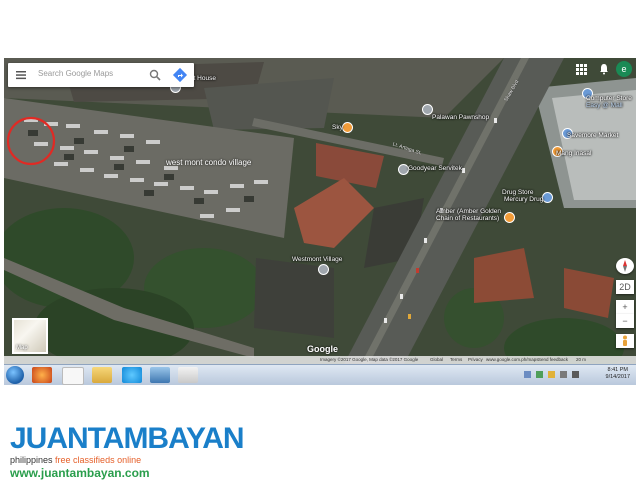 This screenshot has height=480, width=640. What do you see at coordinates (188, 375) in the screenshot?
I see `paint-icon` at bounding box center [188, 375].